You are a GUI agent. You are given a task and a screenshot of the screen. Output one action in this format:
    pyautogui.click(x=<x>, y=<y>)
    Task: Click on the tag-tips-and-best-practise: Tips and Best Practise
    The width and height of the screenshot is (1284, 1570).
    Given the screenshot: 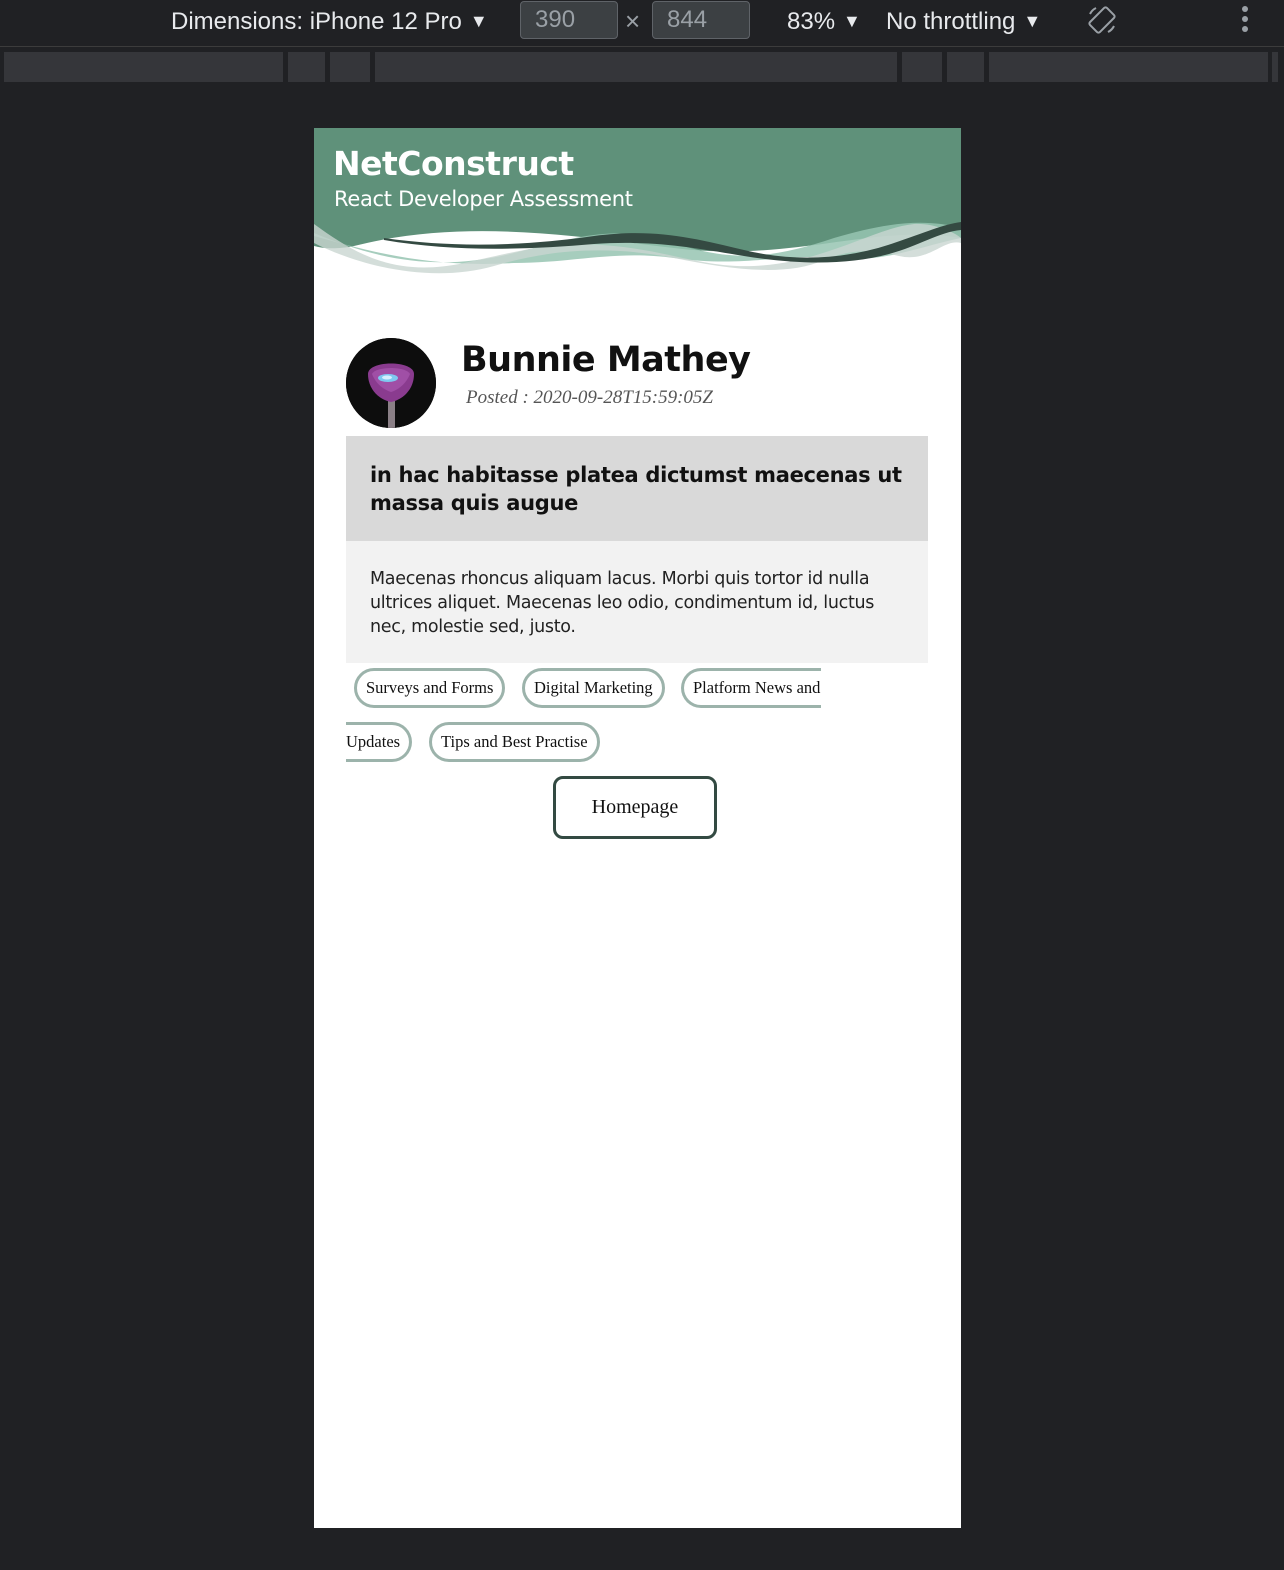 What is the action you would take?
    pyautogui.click(x=514, y=742)
    